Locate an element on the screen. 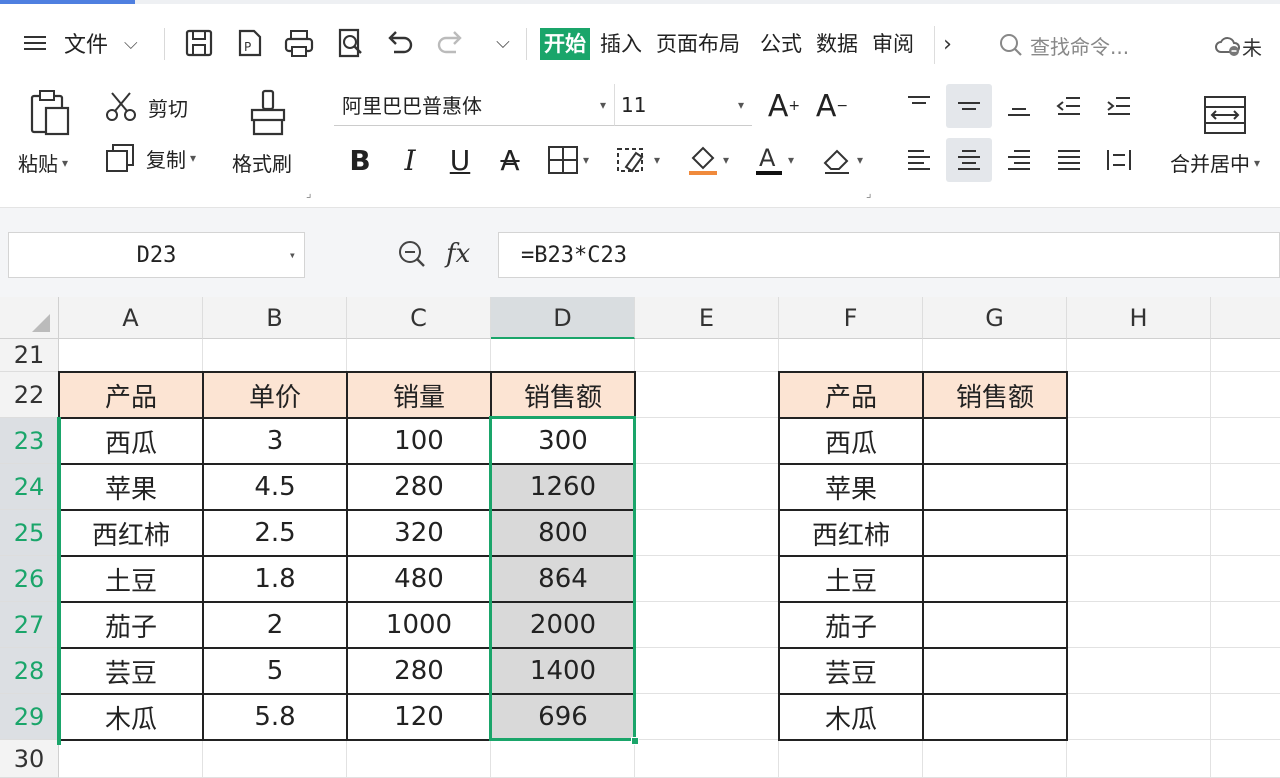  tab-review: 审阅 is located at coordinates (893, 44).